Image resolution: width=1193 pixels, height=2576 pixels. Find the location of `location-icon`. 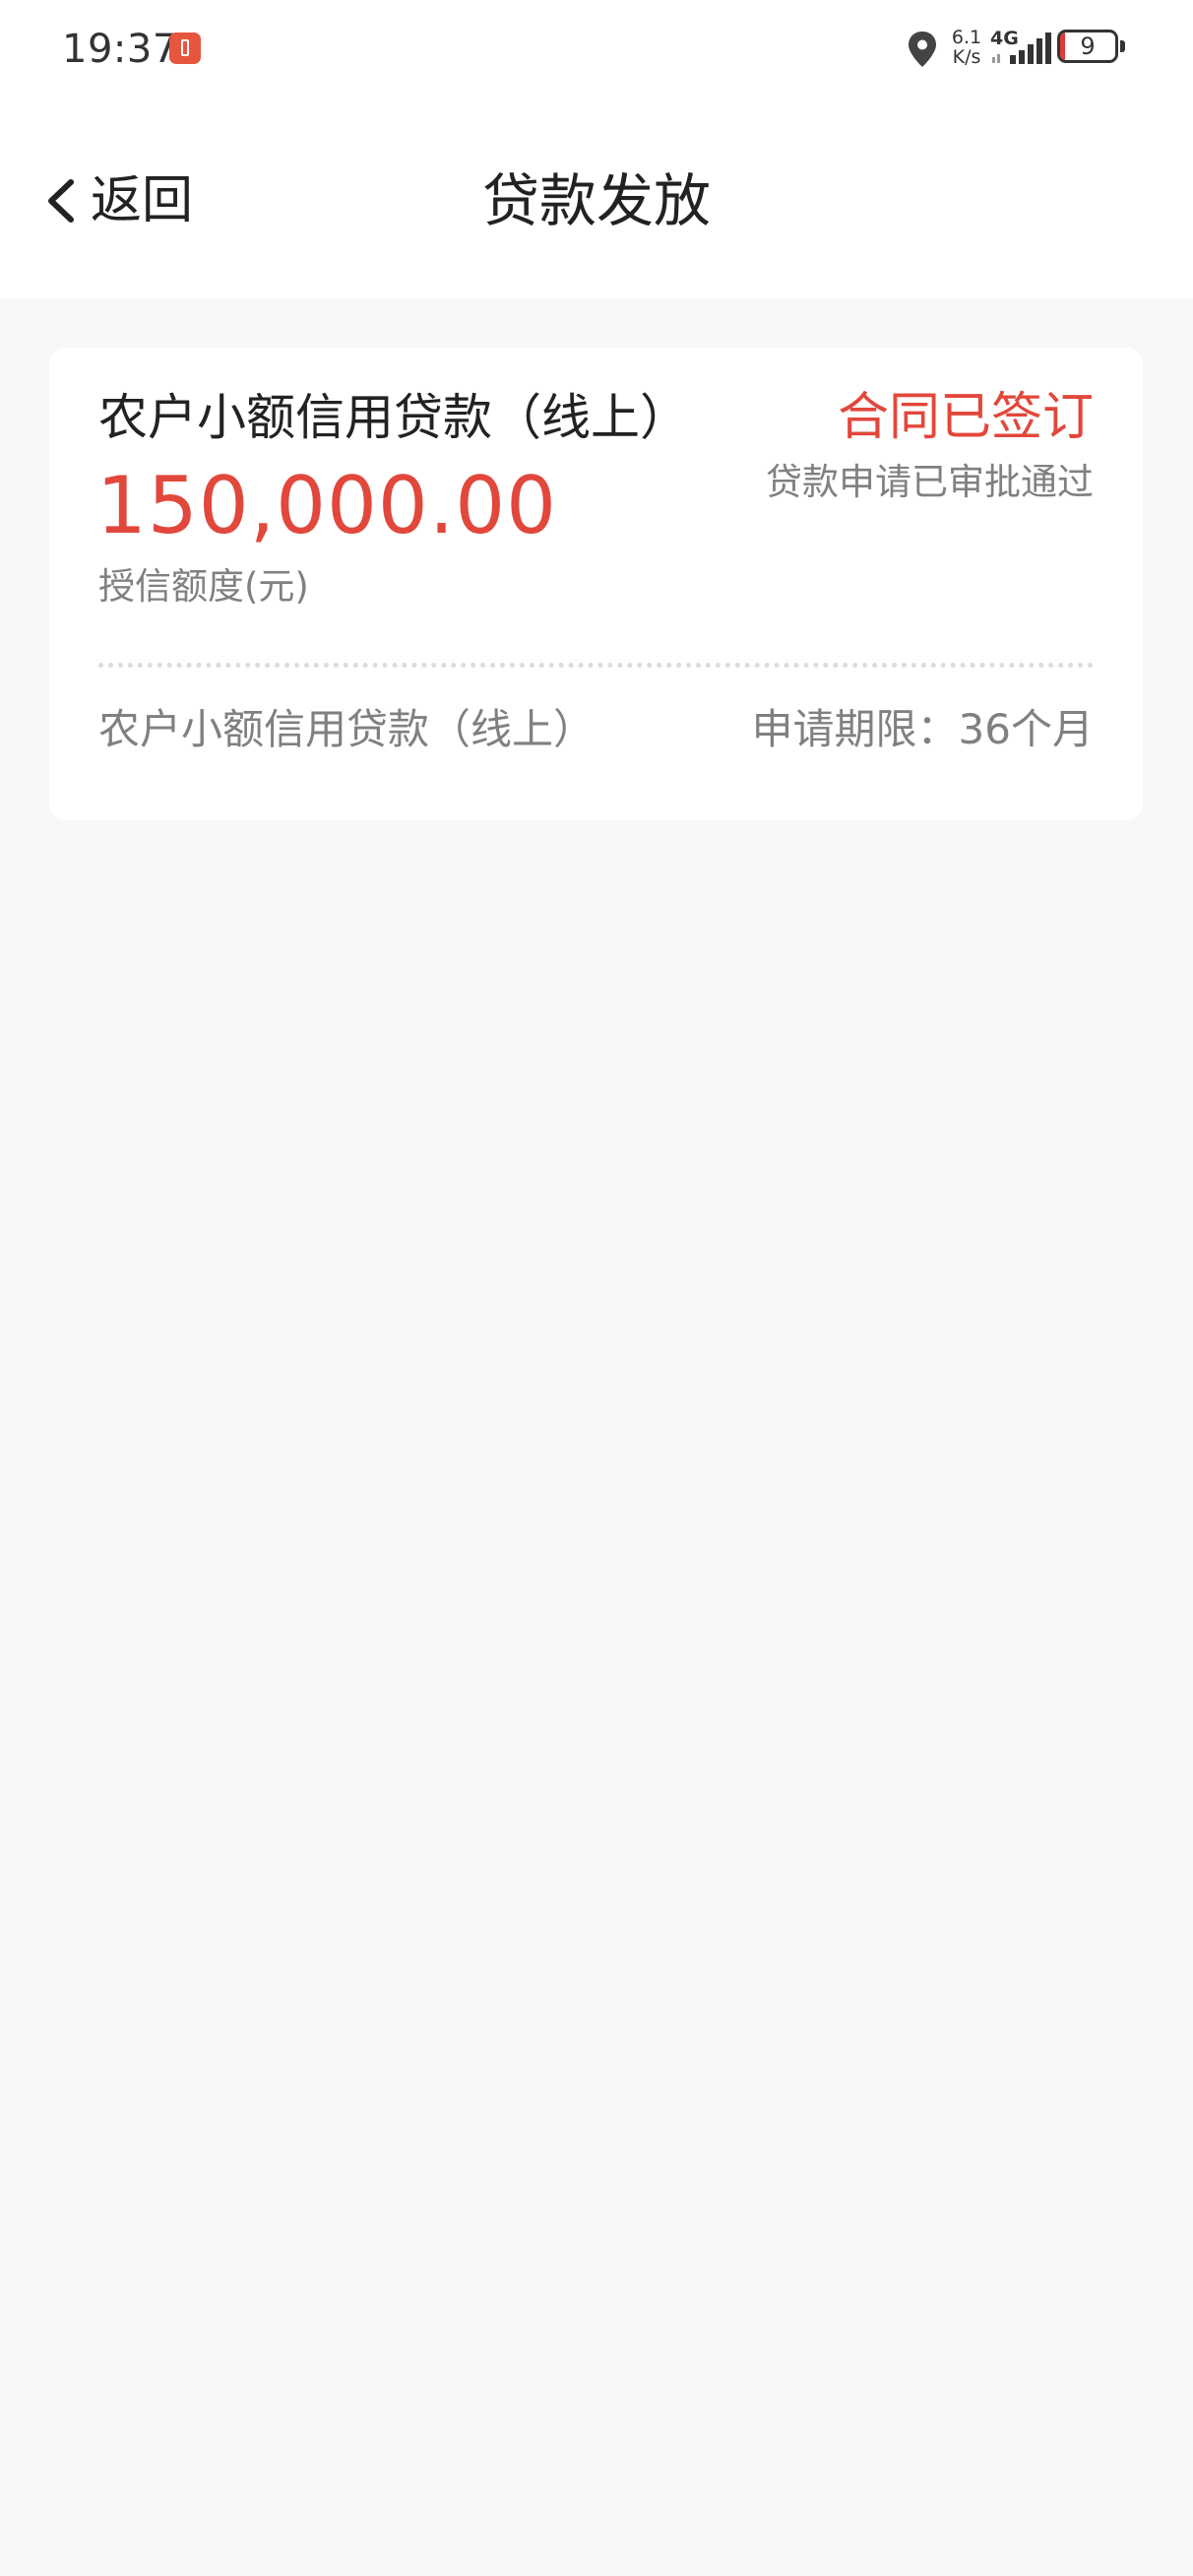

location-icon is located at coordinates (922, 49).